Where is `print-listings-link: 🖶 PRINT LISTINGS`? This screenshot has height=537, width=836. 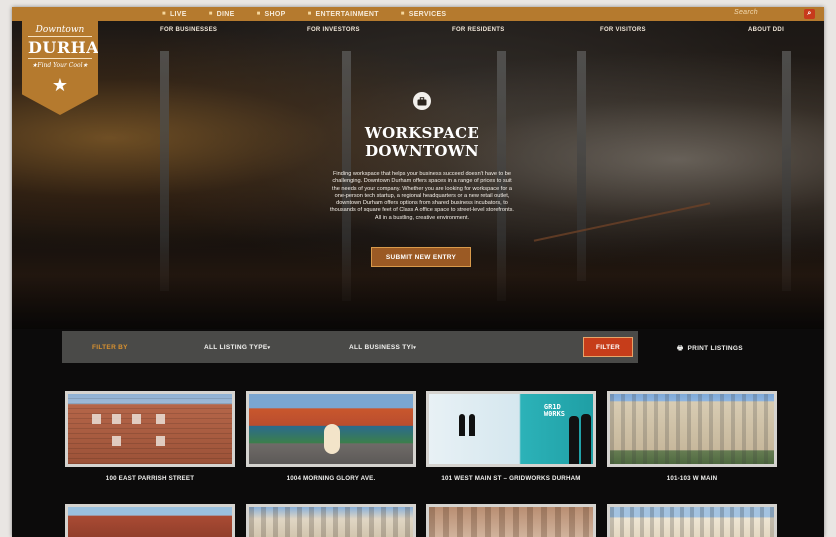
print-listings-link: 🖶 PRINT LISTINGS is located at coordinates (710, 349).